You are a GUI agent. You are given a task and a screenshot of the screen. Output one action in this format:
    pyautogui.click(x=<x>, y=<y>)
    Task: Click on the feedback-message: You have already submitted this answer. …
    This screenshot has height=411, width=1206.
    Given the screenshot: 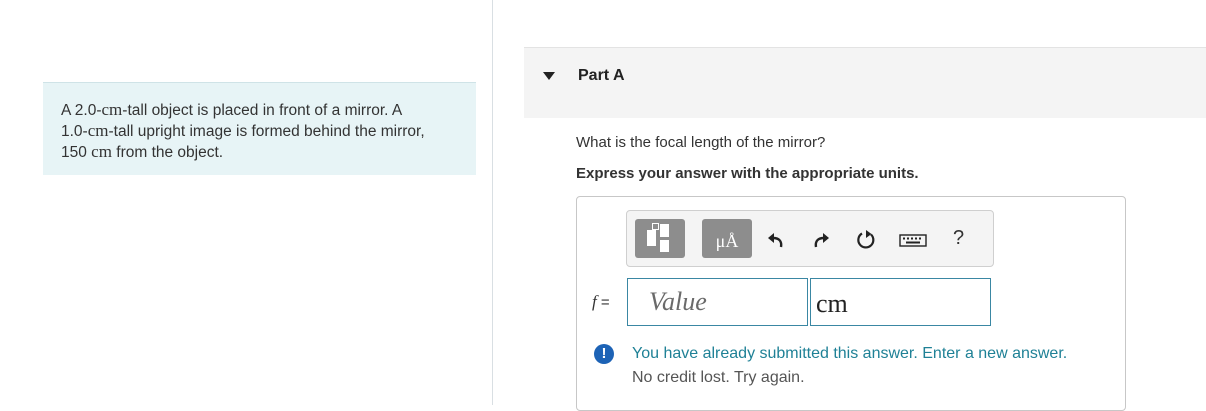 What is the action you would take?
    pyautogui.click(x=850, y=353)
    